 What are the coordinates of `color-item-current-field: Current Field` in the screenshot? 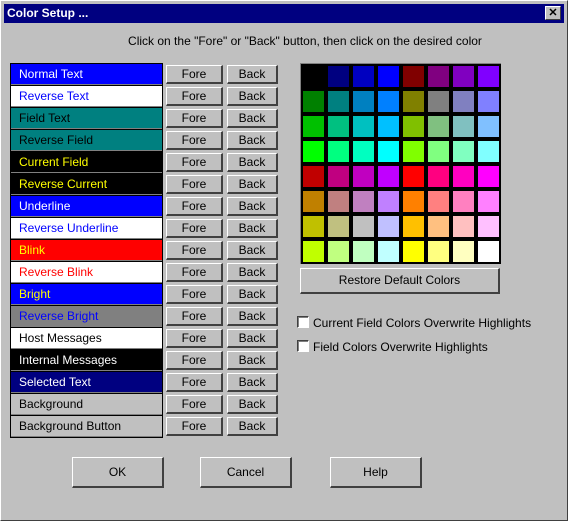 It's located at (86, 162).